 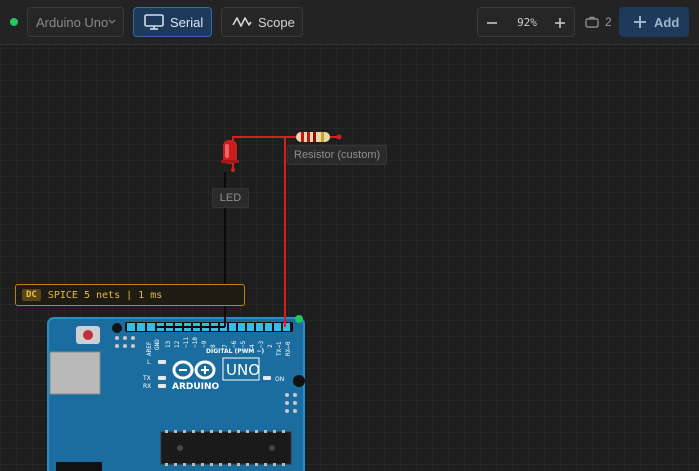 I want to click on plus-icon, so click(x=640, y=22).